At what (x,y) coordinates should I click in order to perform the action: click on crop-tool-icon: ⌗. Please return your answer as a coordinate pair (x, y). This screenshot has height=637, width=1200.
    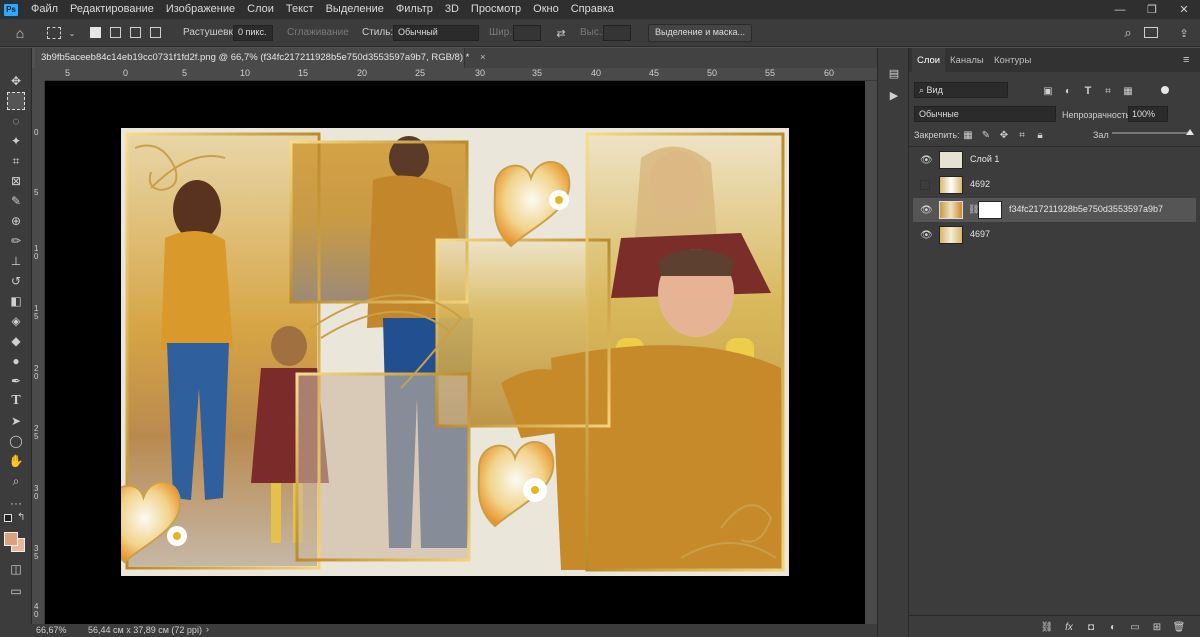
    Looking at the image, I should click on (16, 161).